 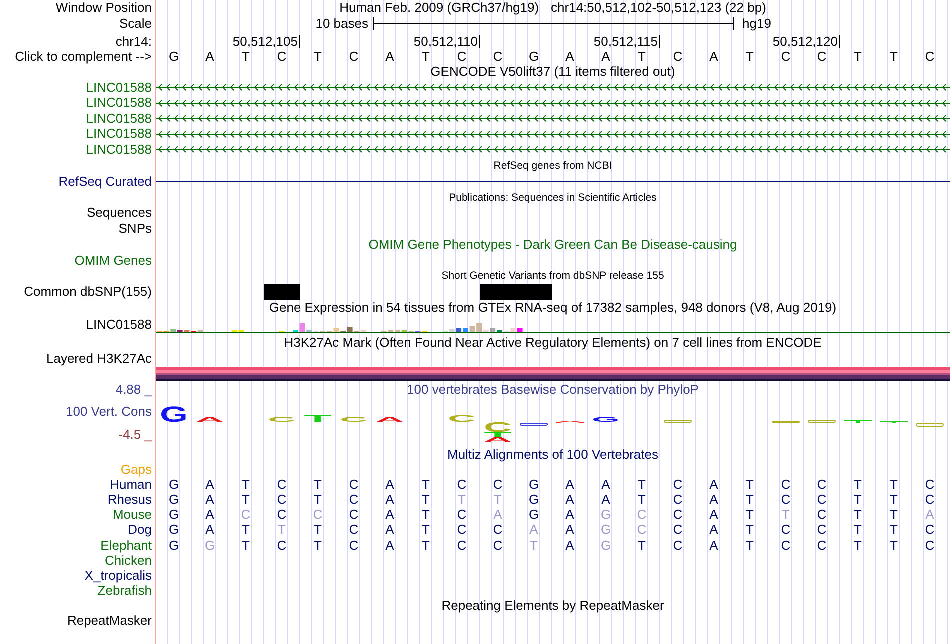 What do you see at coordinates (440, 8) in the screenshot?
I see `assembly-text: Human Feb. 2009 (GRCh37/hg19)` at bounding box center [440, 8].